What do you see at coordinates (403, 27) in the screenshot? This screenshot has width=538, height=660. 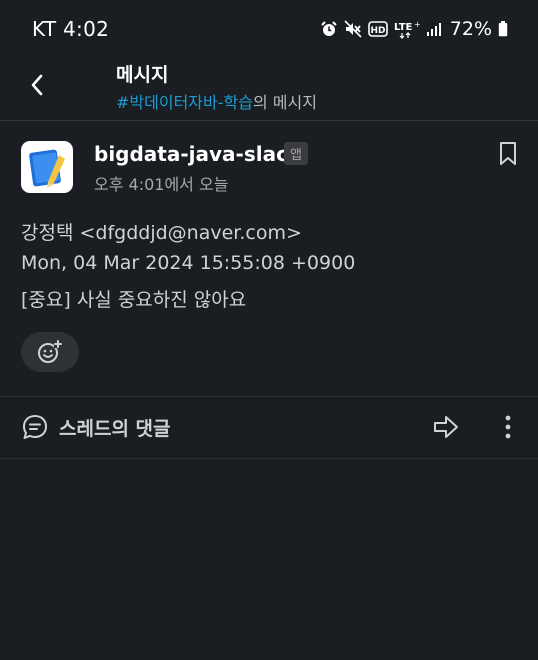 I see `svg-text: LTE` at bounding box center [403, 27].